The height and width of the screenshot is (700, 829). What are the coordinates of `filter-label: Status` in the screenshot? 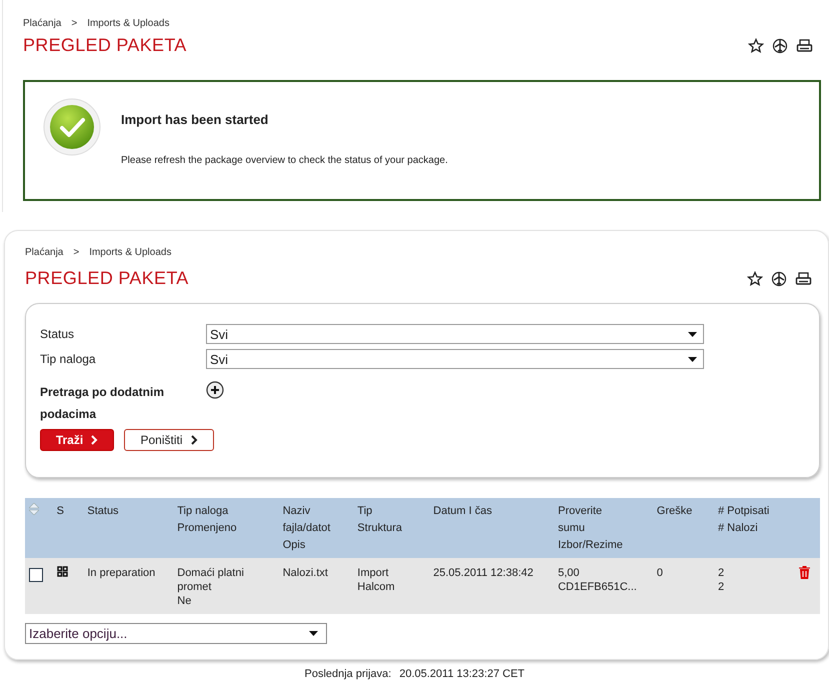 It's located at (58, 334).